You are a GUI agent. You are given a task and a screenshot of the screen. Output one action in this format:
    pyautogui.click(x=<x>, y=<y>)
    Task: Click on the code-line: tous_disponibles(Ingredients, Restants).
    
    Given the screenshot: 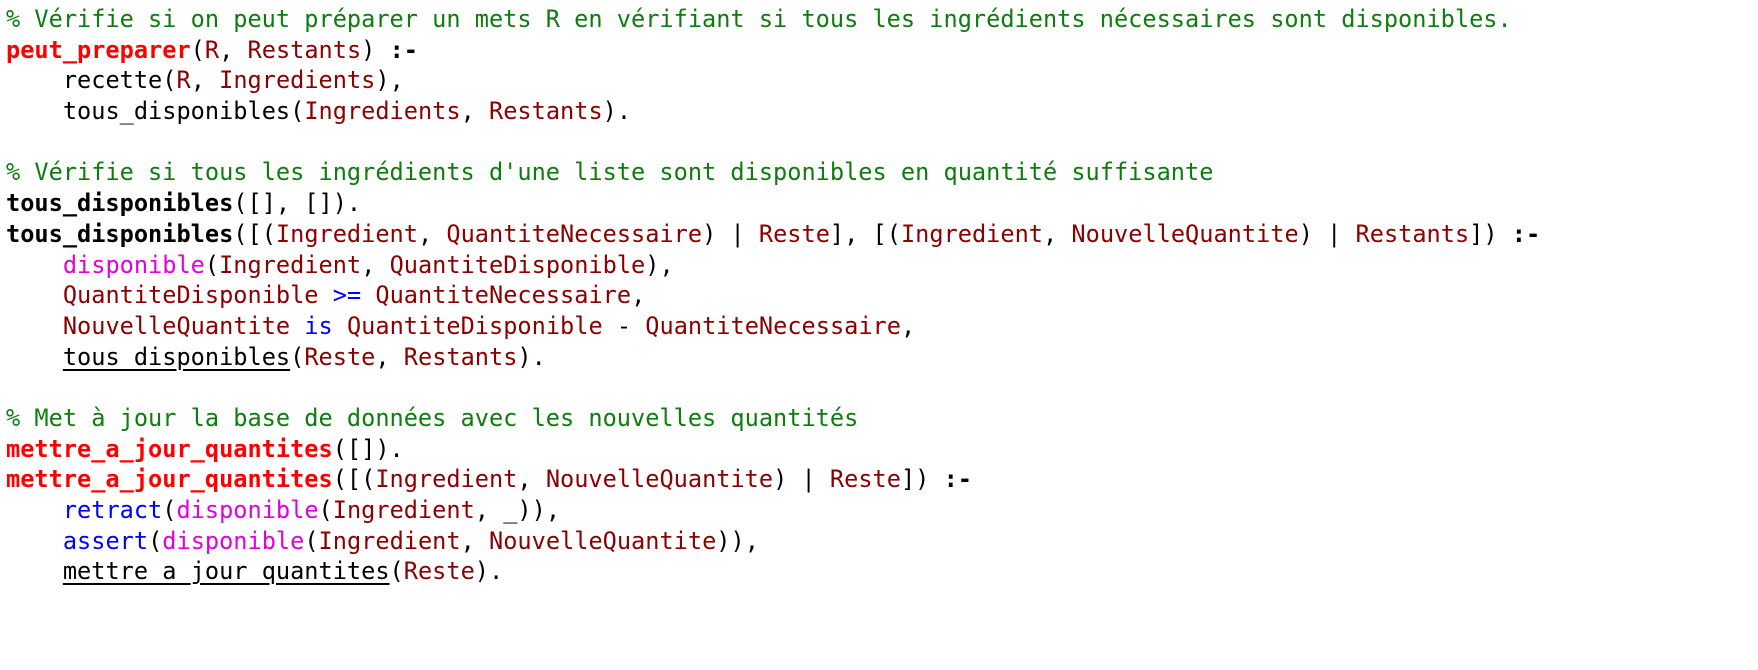 What is the action you would take?
    pyautogui.click(x=773, y=111)
    